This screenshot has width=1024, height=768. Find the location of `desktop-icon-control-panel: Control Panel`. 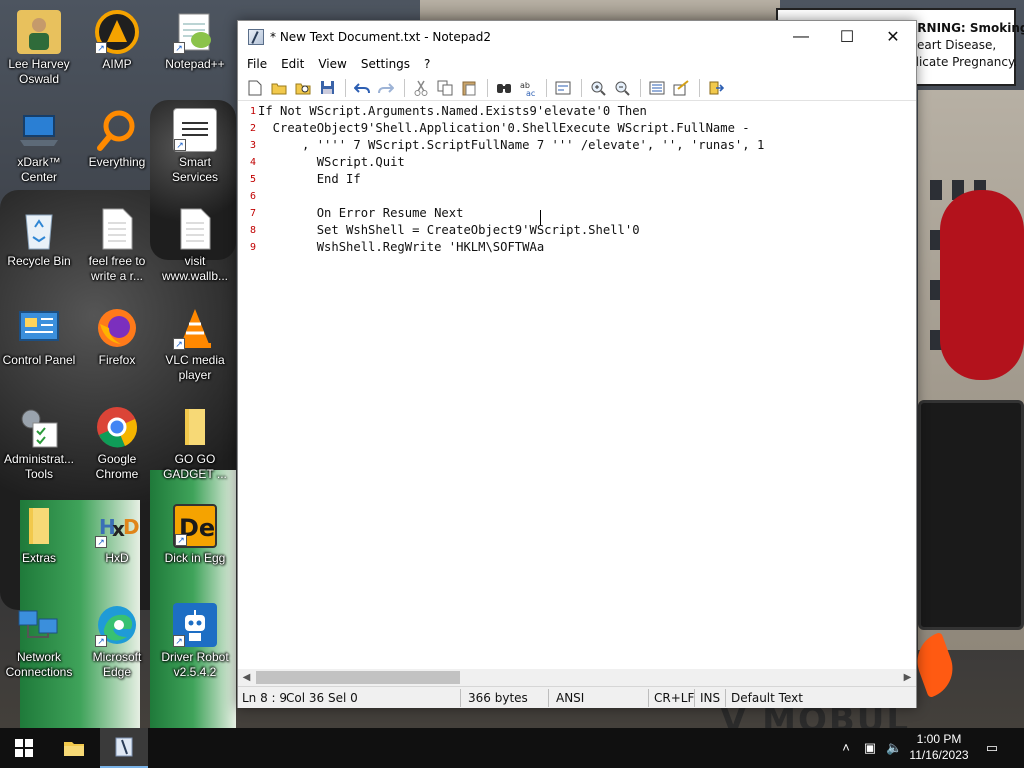

desktop-icon-control-panel: Control Panel is located at coordinates (39, 337).